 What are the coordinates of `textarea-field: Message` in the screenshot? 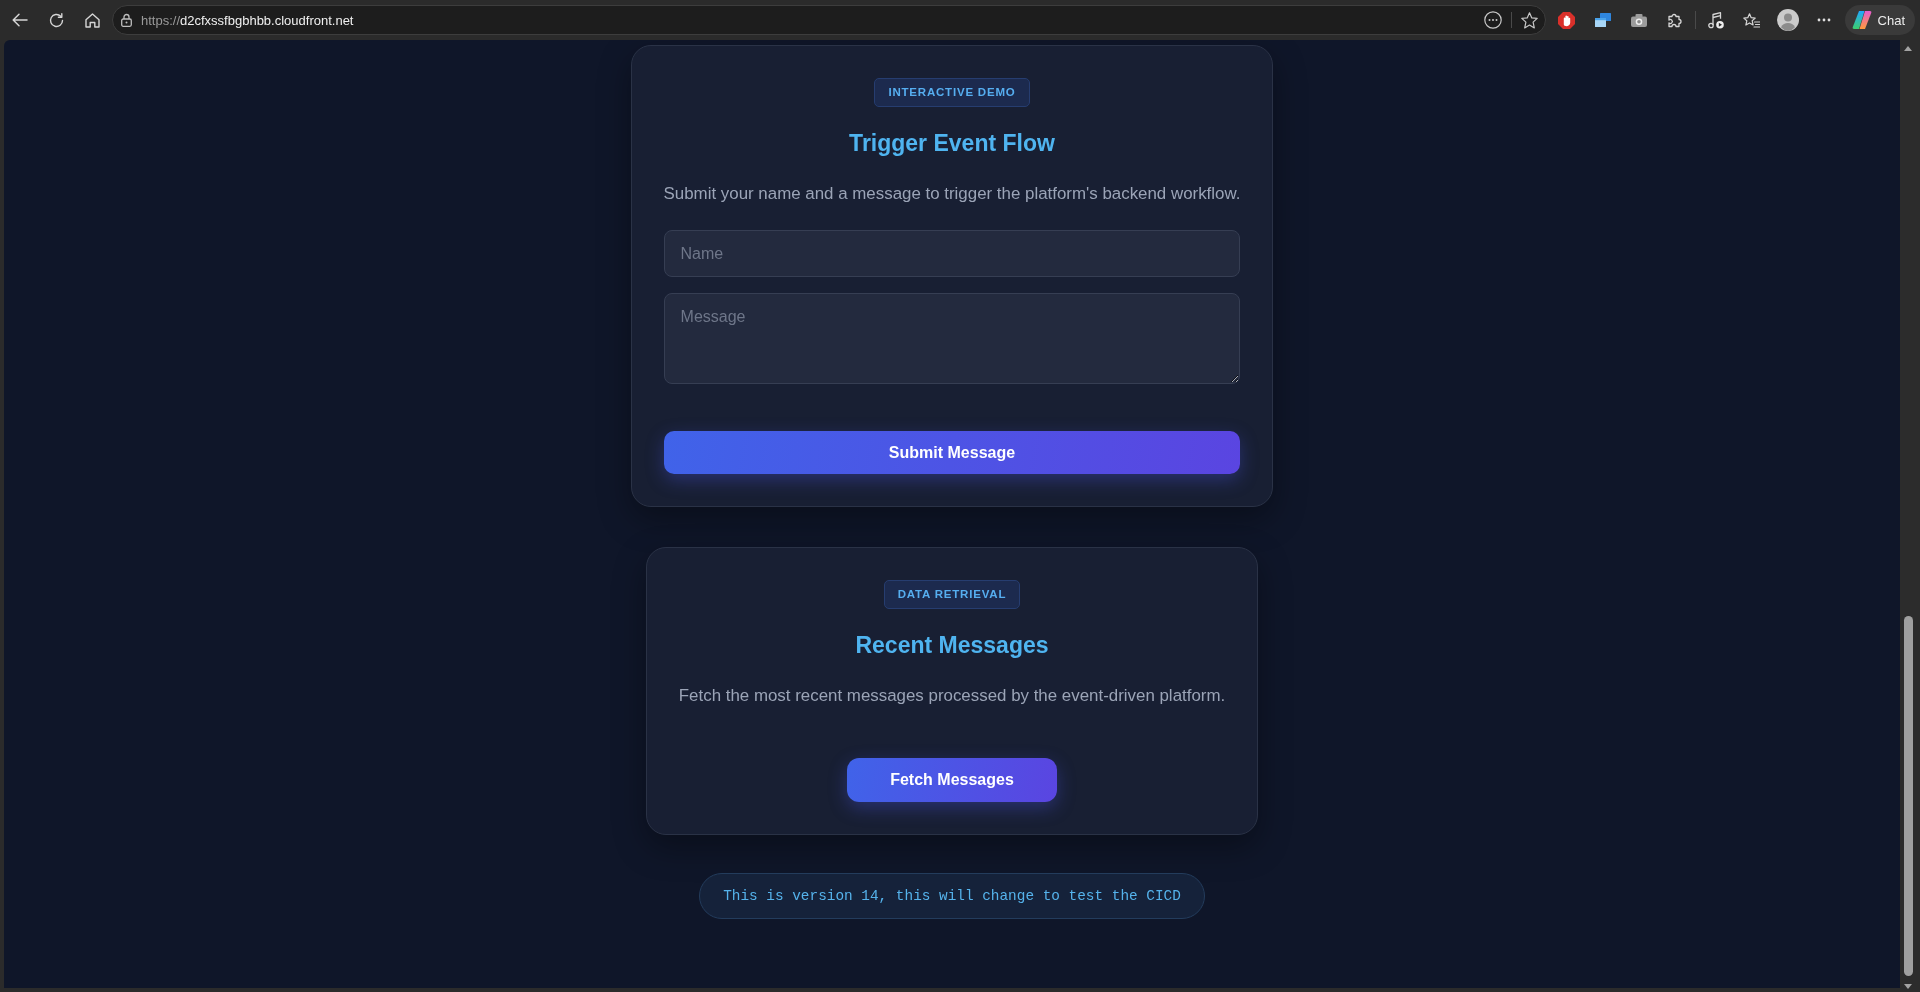 It's located at (952, 338).